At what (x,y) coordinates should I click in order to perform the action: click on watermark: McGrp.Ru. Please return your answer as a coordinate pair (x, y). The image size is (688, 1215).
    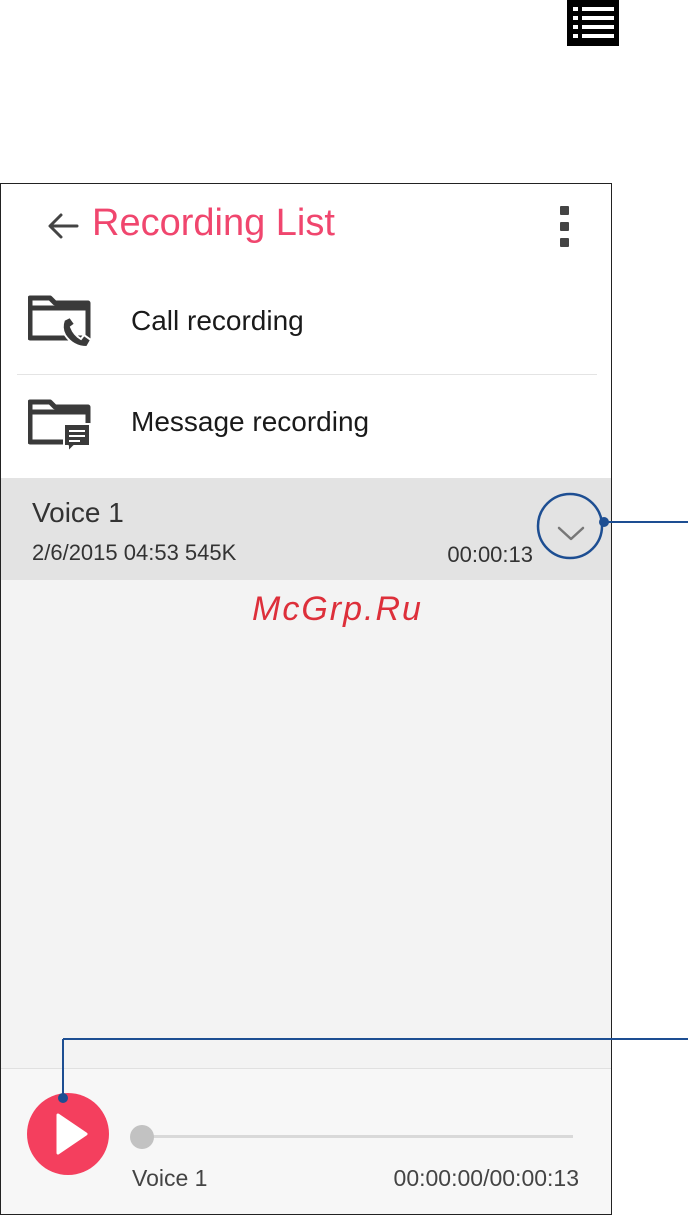
    Looking at the image, I should click on (337, 609).